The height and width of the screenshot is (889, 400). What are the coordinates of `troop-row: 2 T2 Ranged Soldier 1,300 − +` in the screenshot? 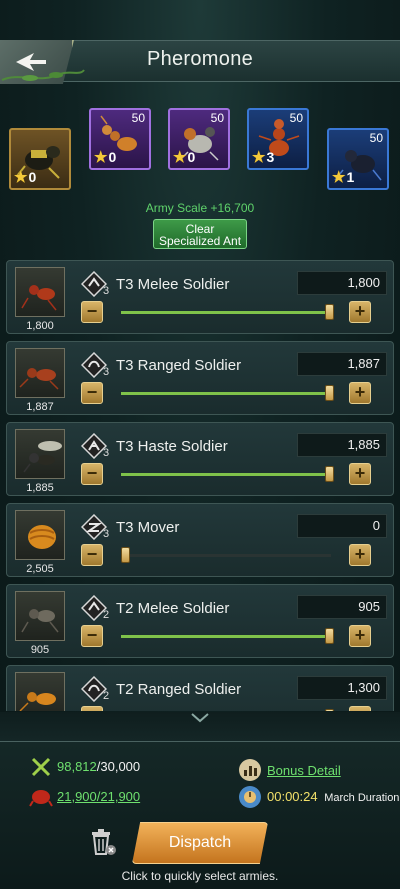 It's located at (200, 688).